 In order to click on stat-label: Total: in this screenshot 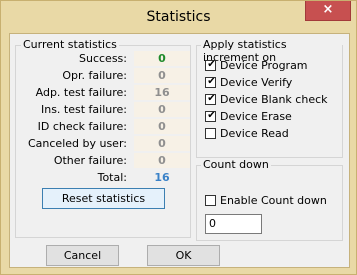, I will do `click(112, 177)`.